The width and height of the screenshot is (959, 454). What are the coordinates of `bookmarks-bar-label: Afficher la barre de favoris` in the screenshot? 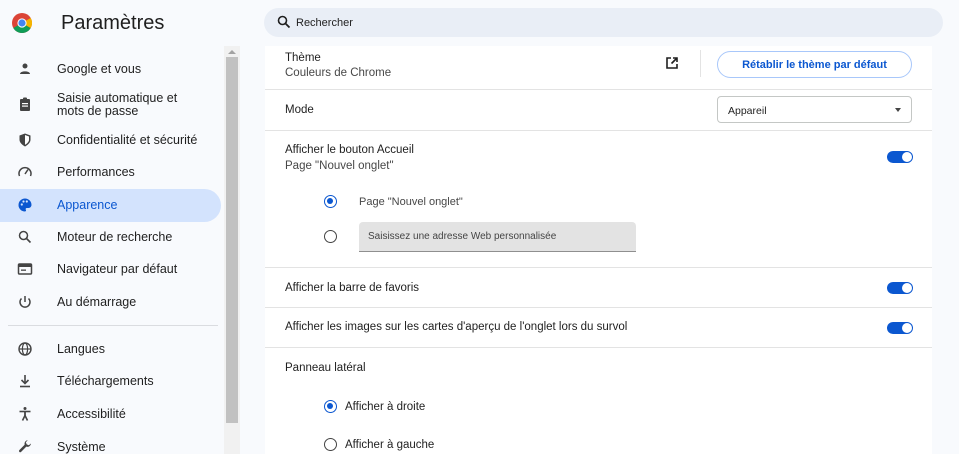 It's located at (352, 288).